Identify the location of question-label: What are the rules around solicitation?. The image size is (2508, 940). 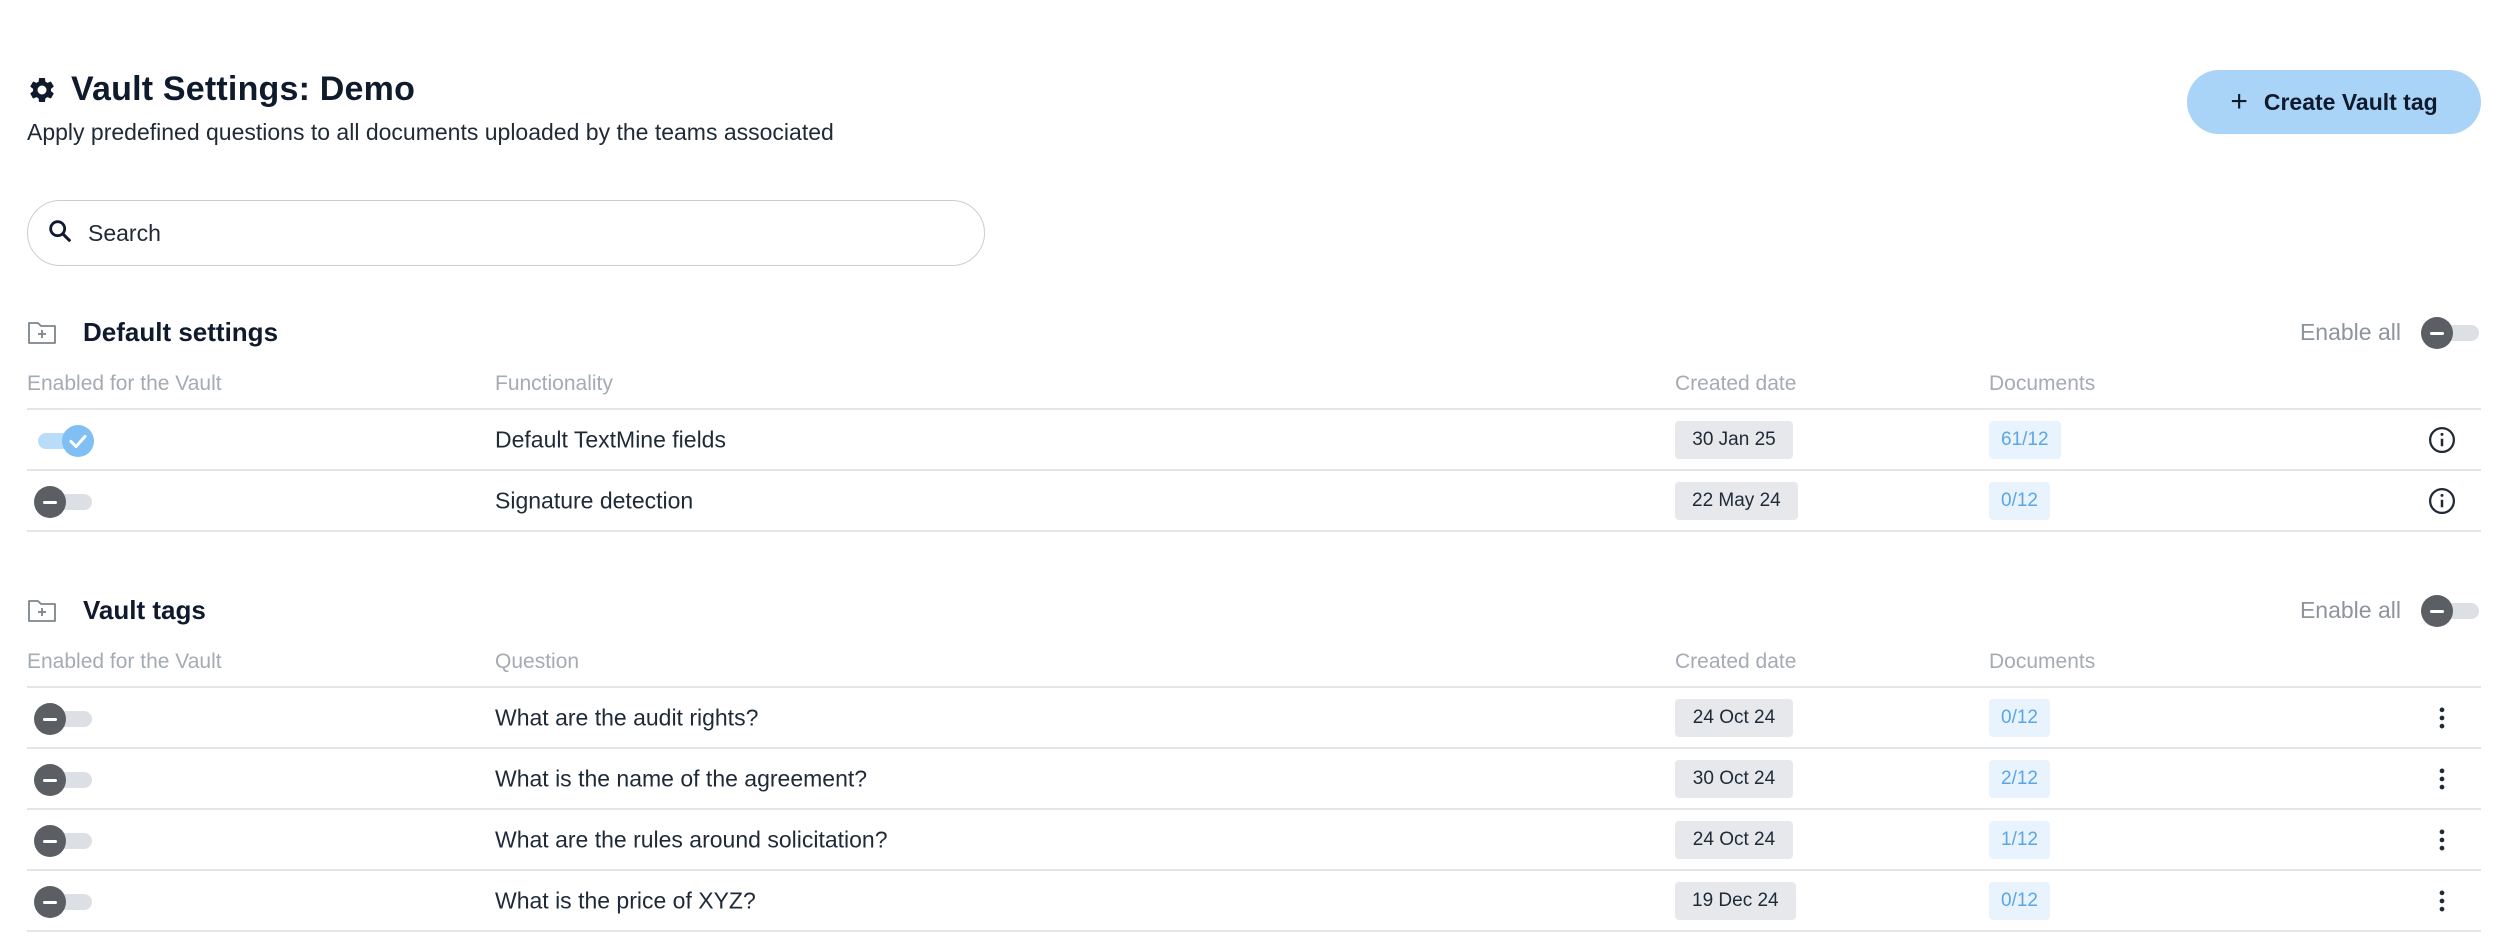
(691, 839).